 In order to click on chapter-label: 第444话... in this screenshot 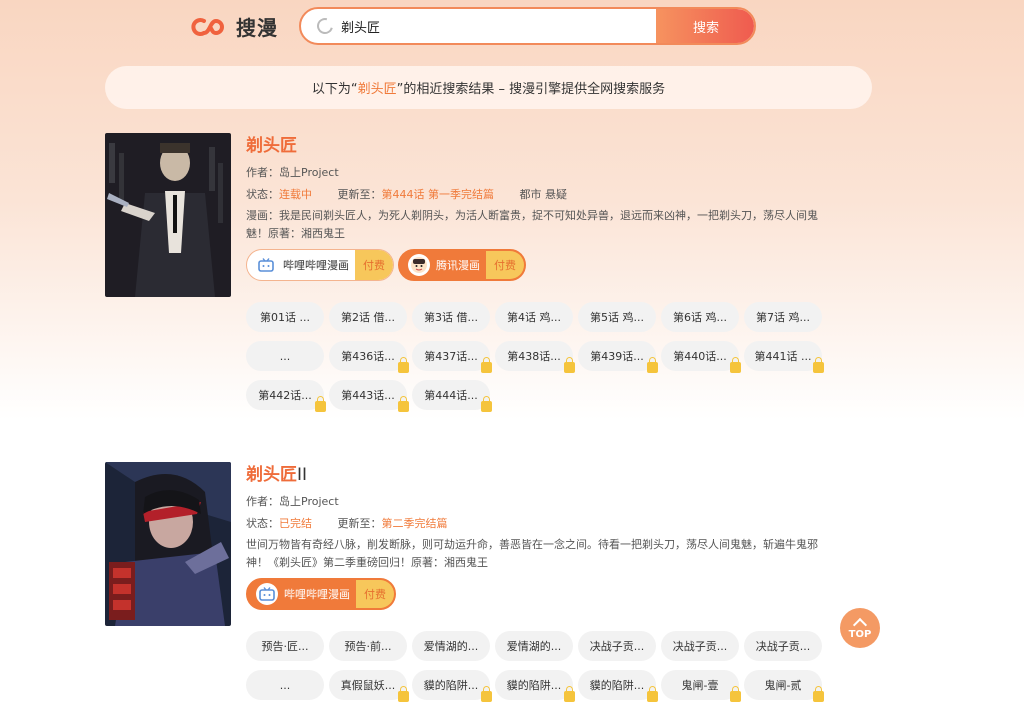, I will do `click(451, 395)`.